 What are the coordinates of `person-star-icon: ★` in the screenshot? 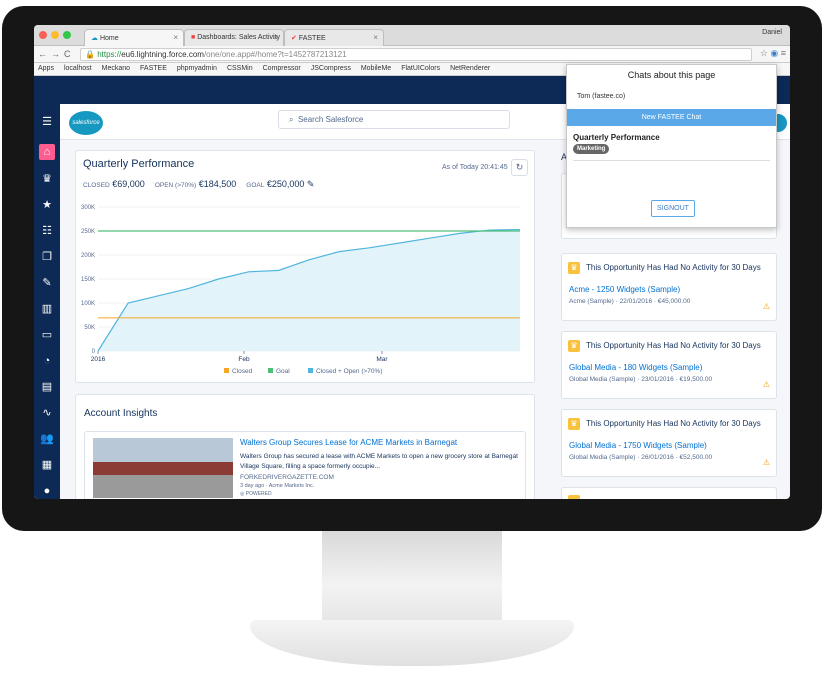 It's located at (47, 205).